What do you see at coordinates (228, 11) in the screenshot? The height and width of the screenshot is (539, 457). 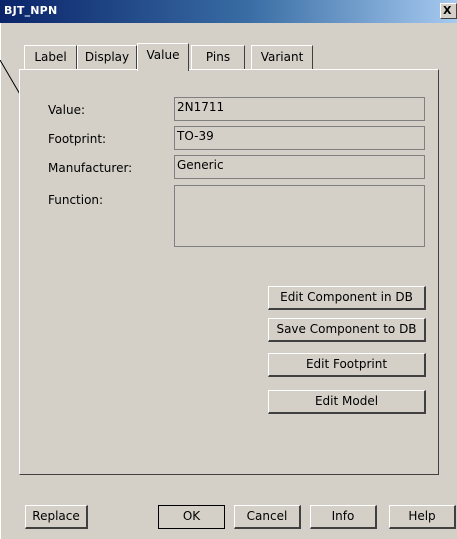 I see `title-bar: BJT_NPN X` at bounding box center [228, 11].